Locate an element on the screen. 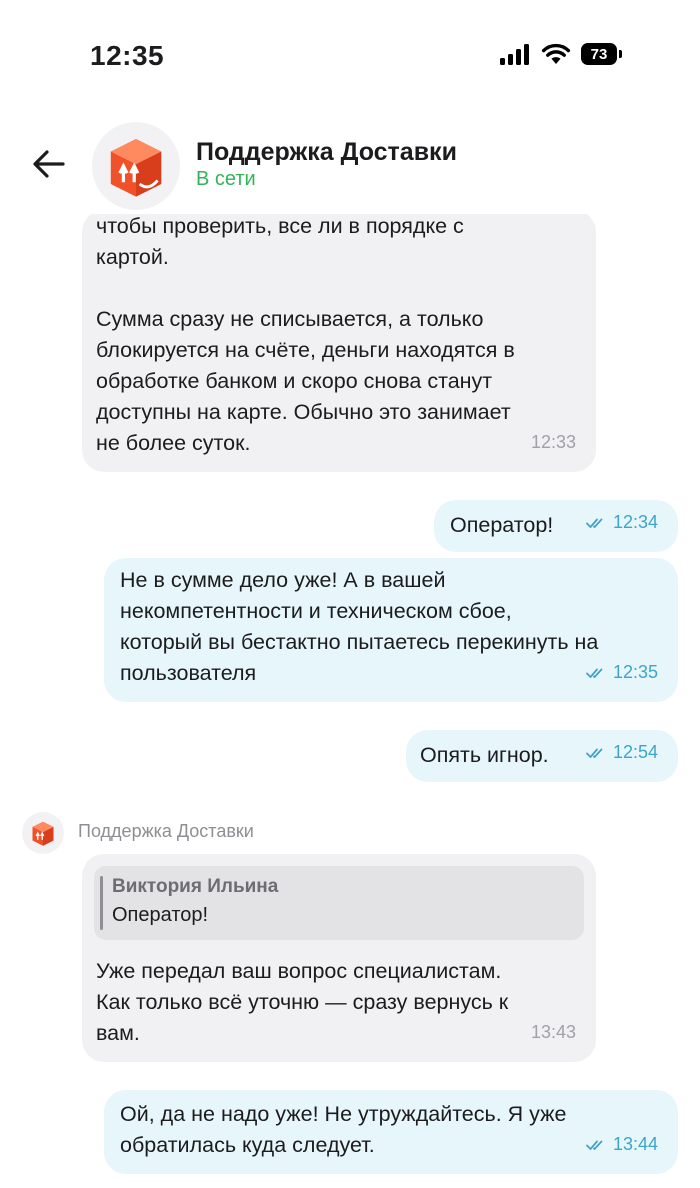 The width and height of the screenshot is (700, 1188). reply-quote: Виктория Ильина Оператор! is located at coordinates (339, 903).